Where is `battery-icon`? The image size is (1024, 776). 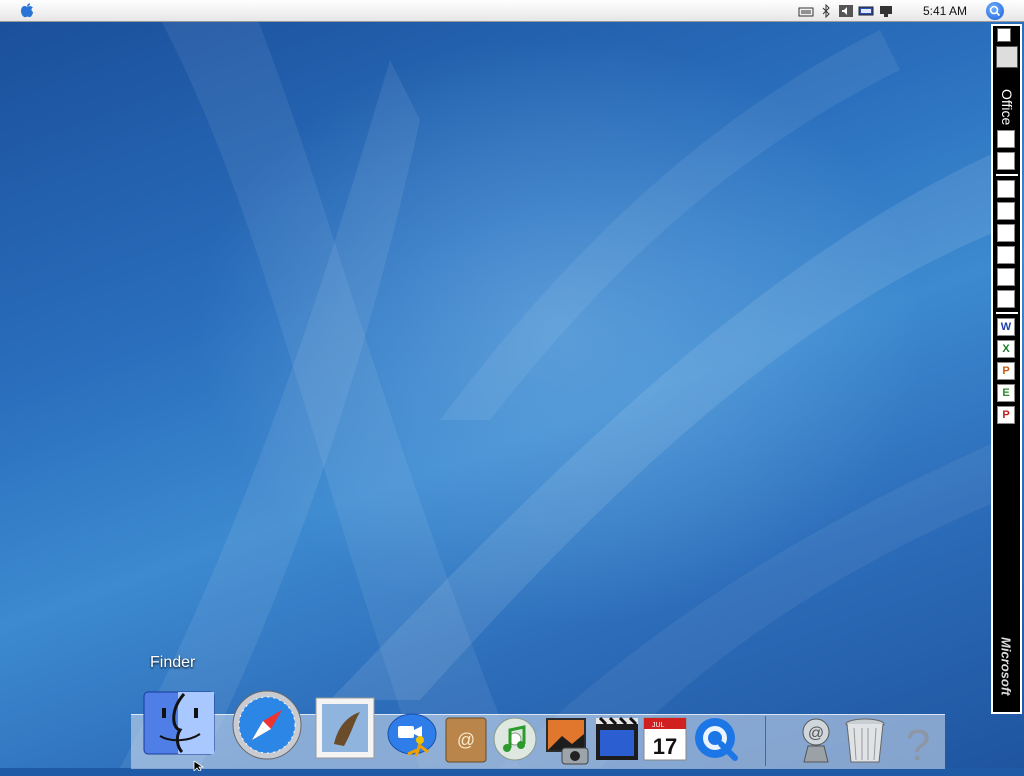 battery-icon is located at coordinates (866, 11).